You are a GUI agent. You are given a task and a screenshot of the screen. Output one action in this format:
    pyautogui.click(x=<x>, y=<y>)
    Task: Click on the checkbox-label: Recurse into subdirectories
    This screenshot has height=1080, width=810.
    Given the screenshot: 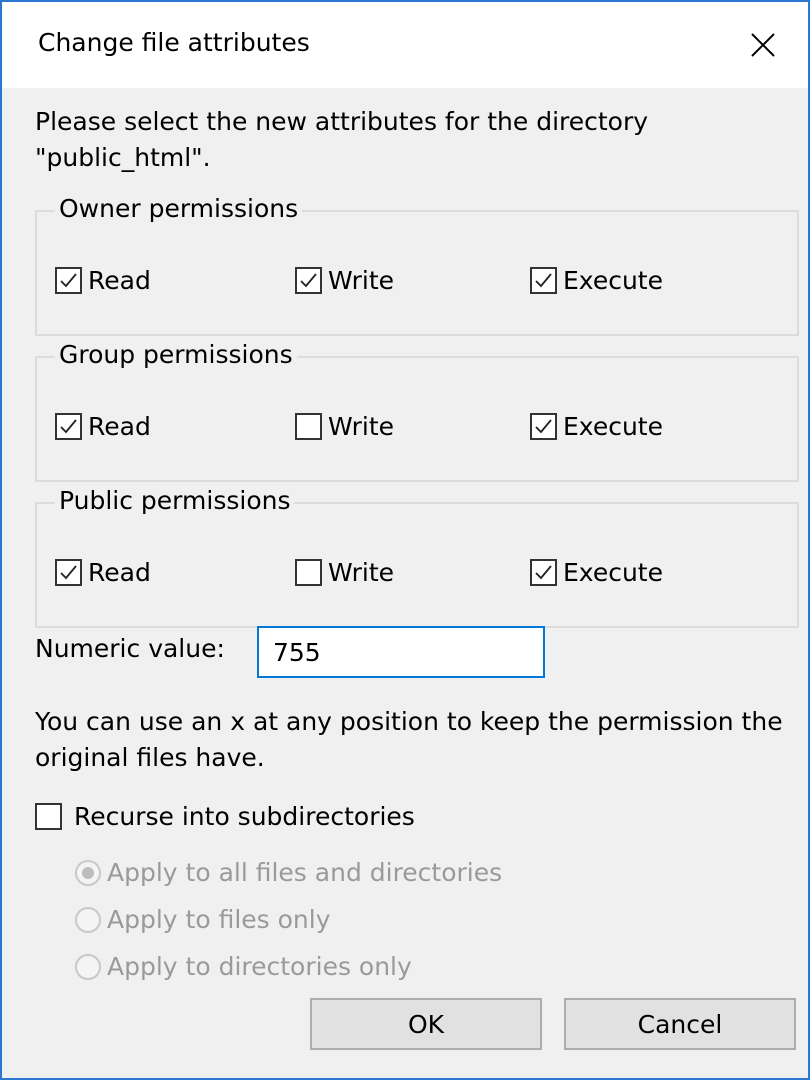 What is the action you would take?
    pyautogui.click(x=244, y=816)
    